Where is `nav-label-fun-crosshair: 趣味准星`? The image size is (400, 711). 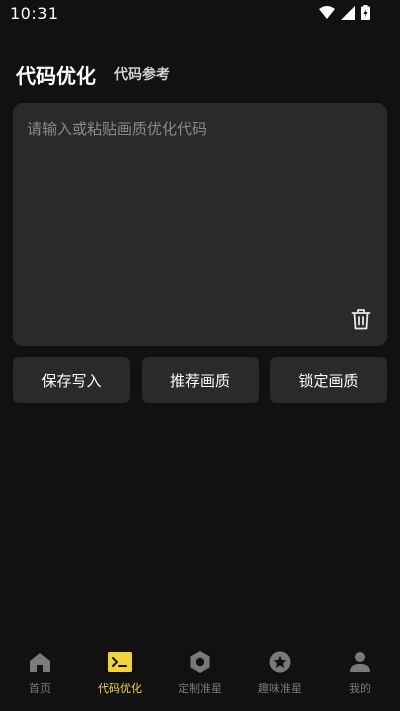
nav-label-fun-crosshair: 趣味准星 is located at coordinates (280, 688).